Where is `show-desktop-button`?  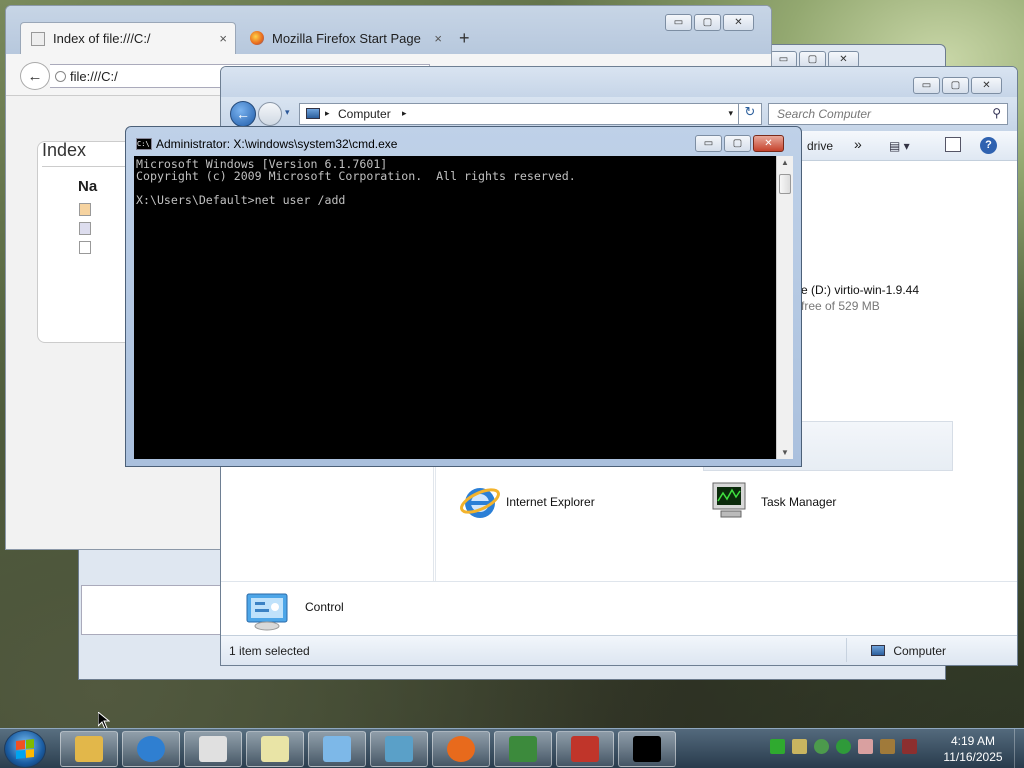
show-desktop-button is located at coordinates (1019, 748).